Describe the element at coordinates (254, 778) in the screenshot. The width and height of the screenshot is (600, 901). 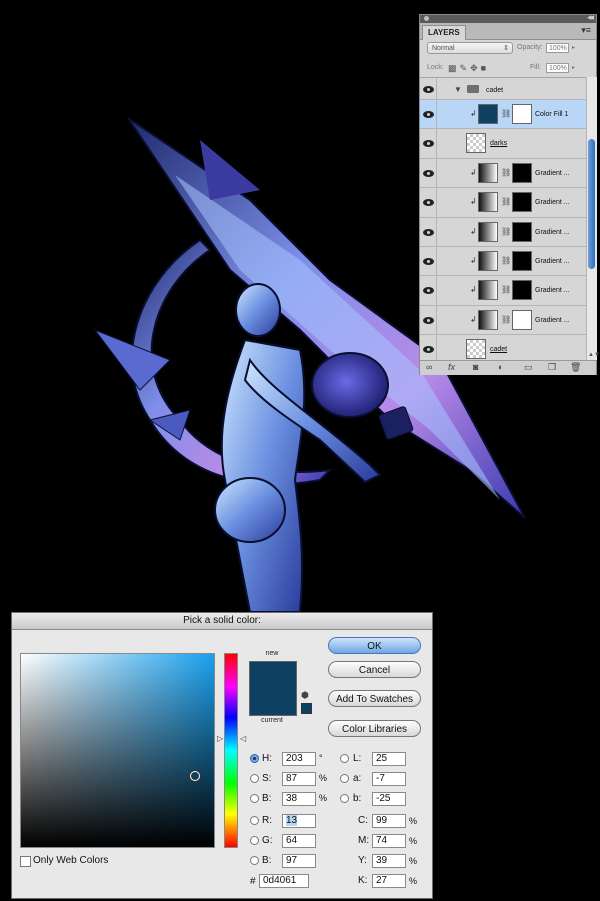
I see `saturation-radio` at that location.